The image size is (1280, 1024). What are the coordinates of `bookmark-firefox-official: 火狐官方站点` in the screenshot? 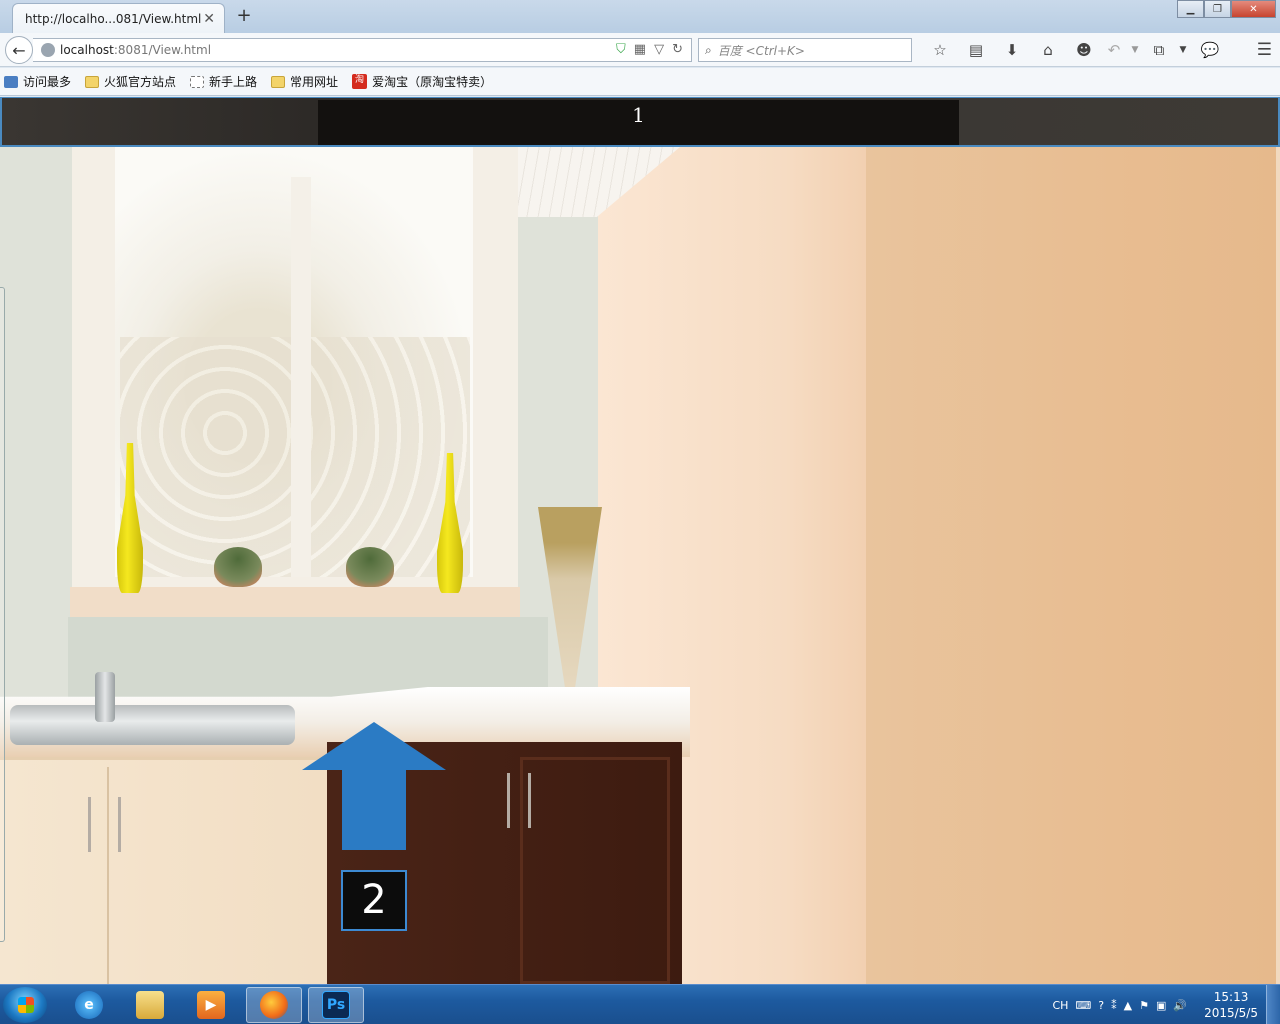 It's located at (130, 81).